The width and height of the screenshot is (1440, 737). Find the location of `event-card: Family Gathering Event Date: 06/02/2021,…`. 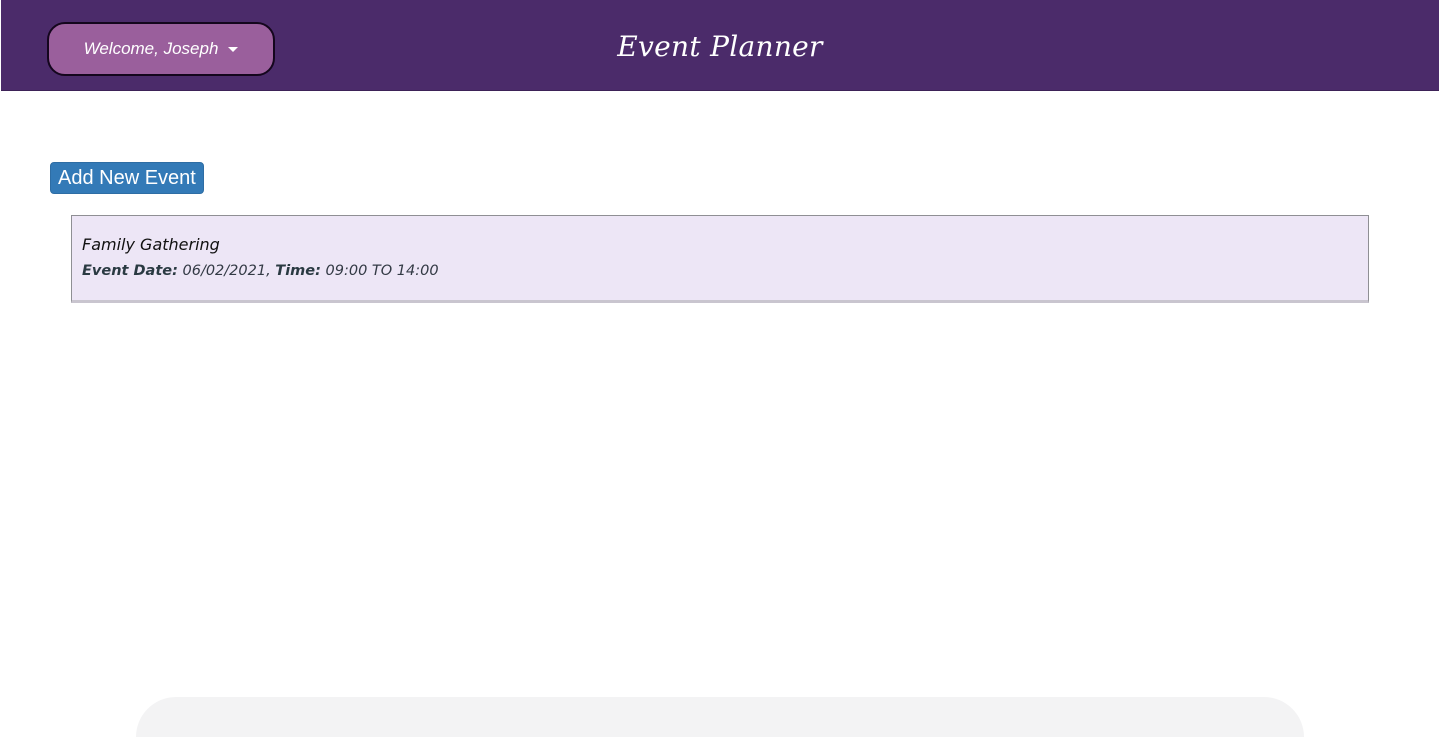

event-card: Family Gathering Event Date: 06/02/2021,… is located at coordinates (720, 259).